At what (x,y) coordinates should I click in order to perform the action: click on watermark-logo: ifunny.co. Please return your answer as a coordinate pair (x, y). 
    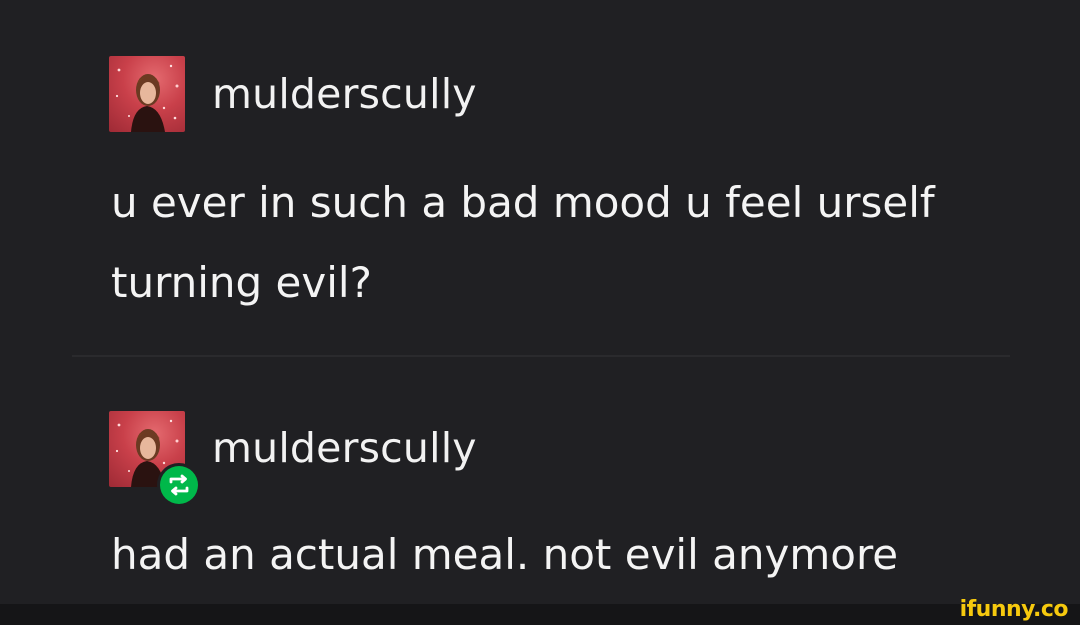
    Looking at the image, I should click on (1014, 609).